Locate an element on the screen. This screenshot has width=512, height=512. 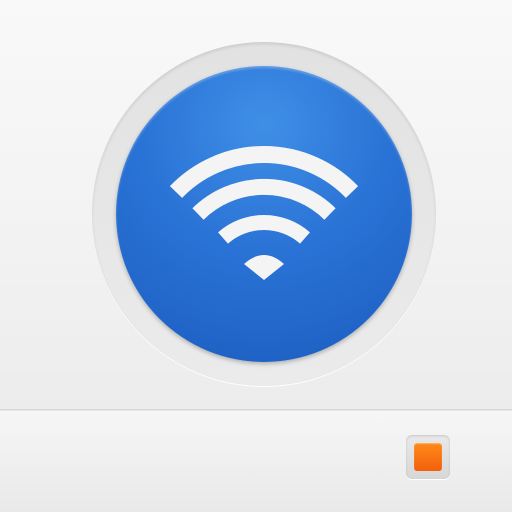
wifi-arc-middle is located at coordinates (264, 199).